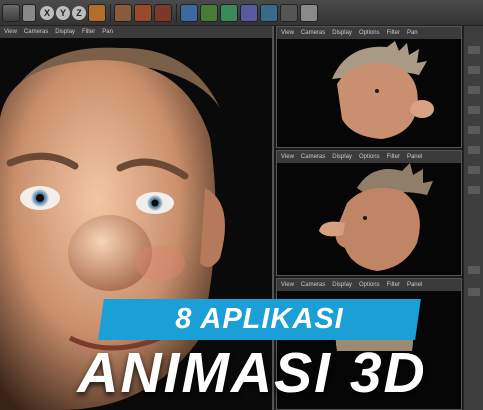 This screenshot has height=410, width=483. Describe the element at coordinates (63, 13) in the screenshot. I see `axis-y-button: Y` at that location.